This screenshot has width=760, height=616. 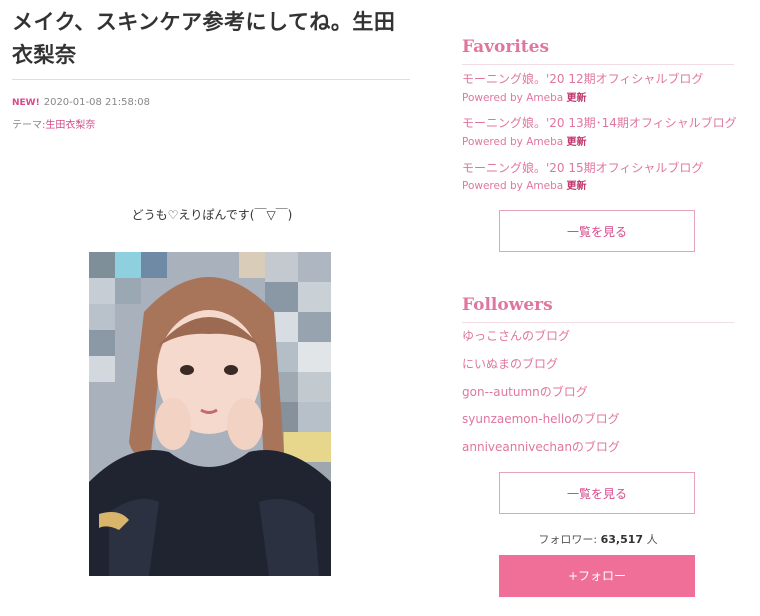 I want to click on follower-link: ゆっこさんのブログ, so click(x=516, y=336).